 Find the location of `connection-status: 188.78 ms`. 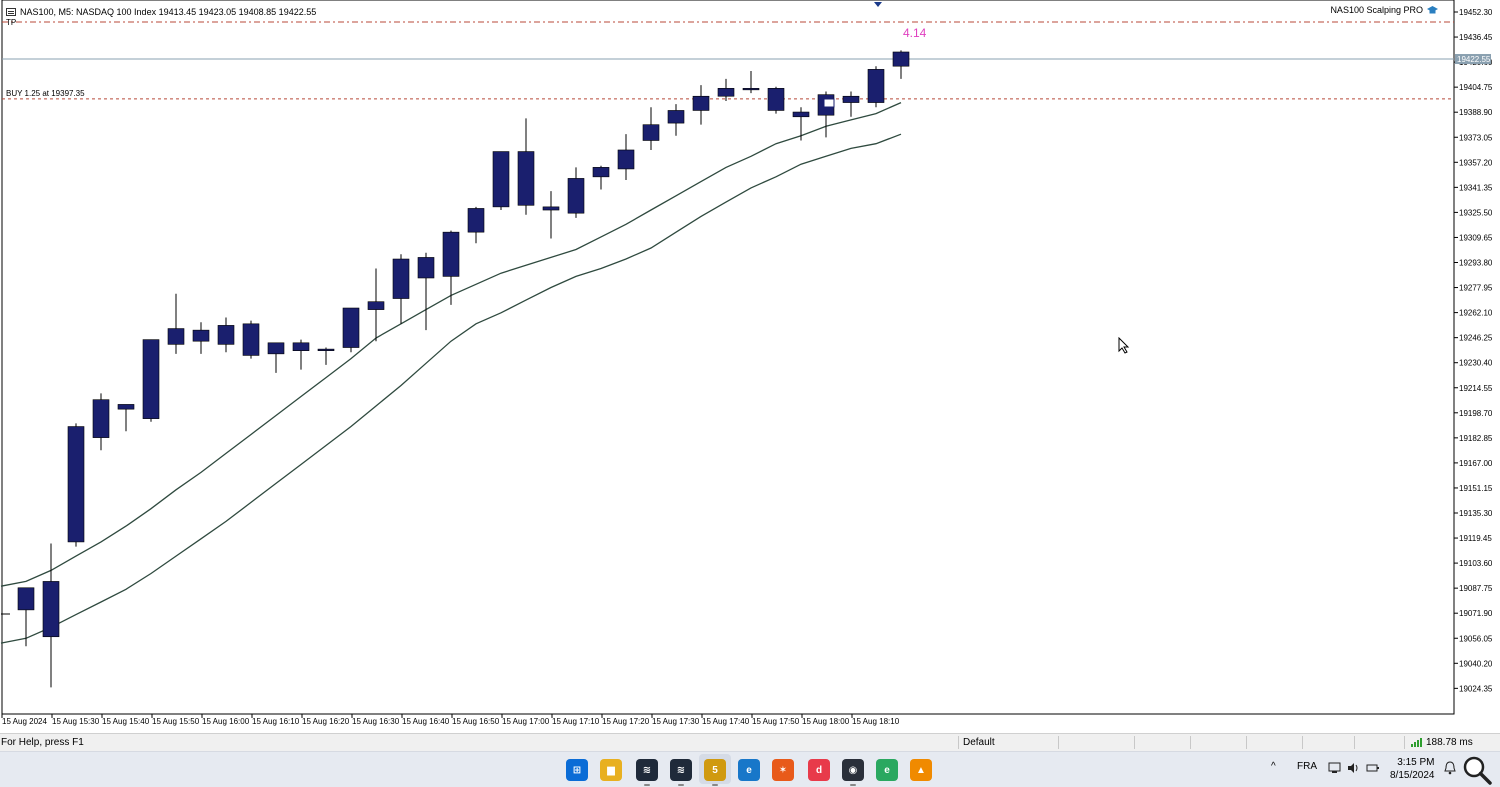

connection-status: 188.78 ms is located at coordinates (1442, 742).